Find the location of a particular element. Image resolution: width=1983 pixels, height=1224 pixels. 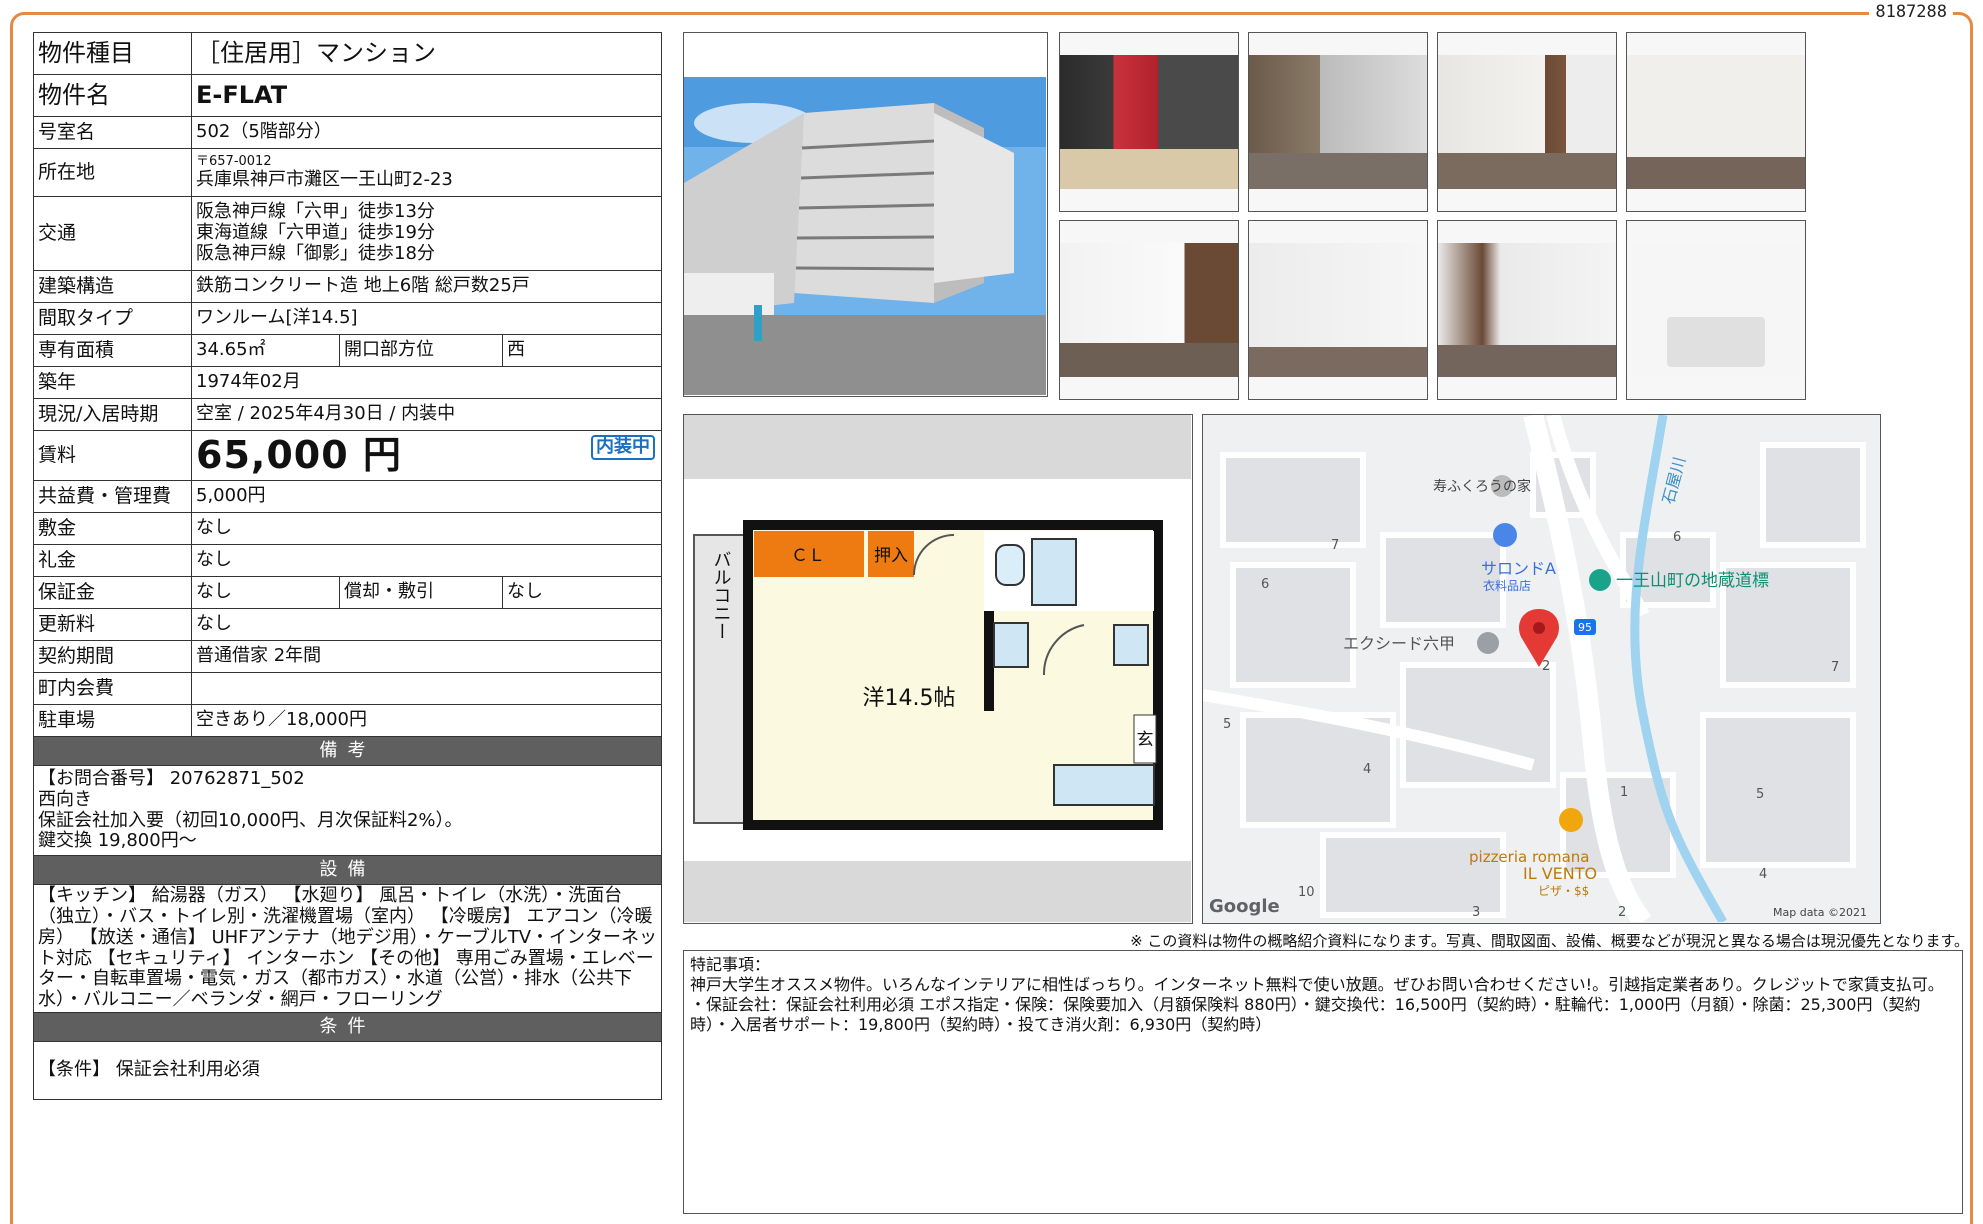

keymoney-label: 礼金 is located at coordinates (112, 560).